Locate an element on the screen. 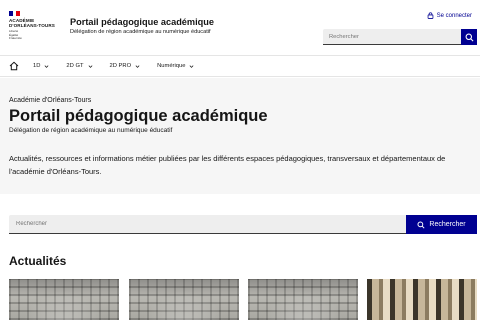 Image resolution: width=480 pixels, height=320 pixels. republic-flag-icon is located at coordinates (15, 13).